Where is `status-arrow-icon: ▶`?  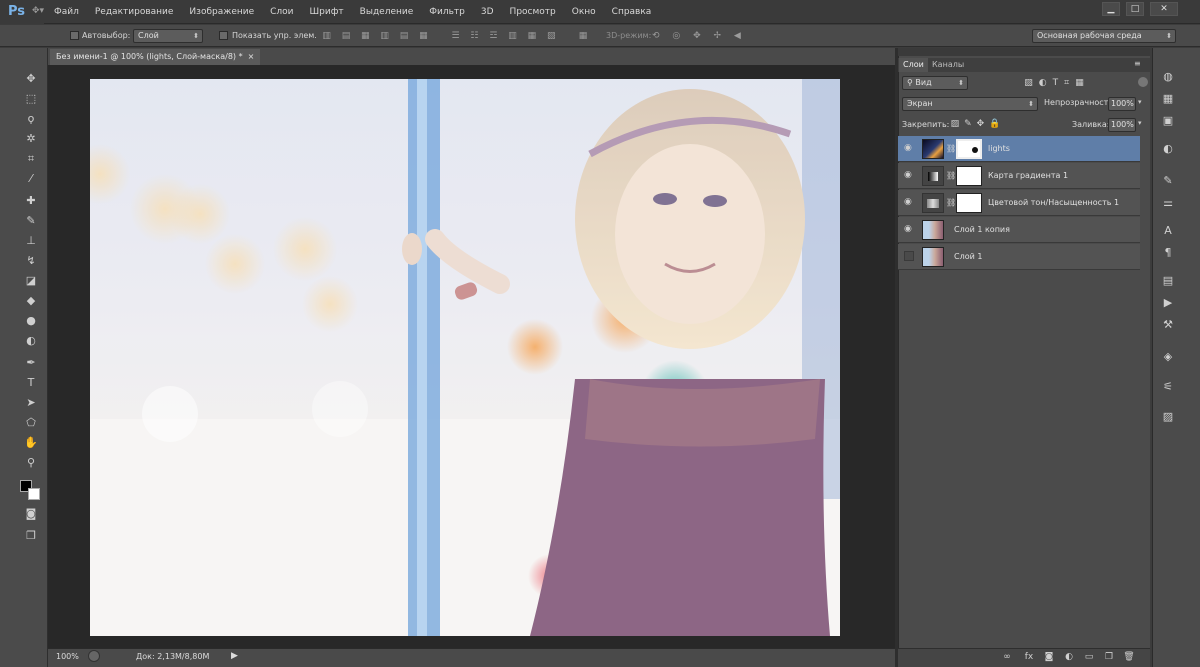
status-arrow-icon: ▶ is located at coordinates (234, 656).